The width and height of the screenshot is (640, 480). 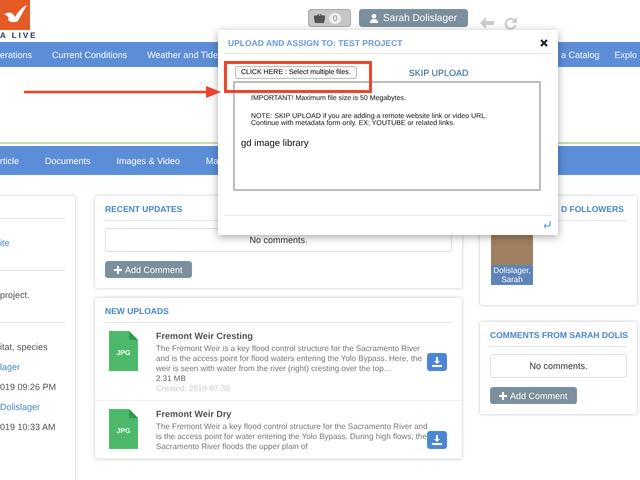 I want to click on cart-button: 0, so click(x=329, y=18).